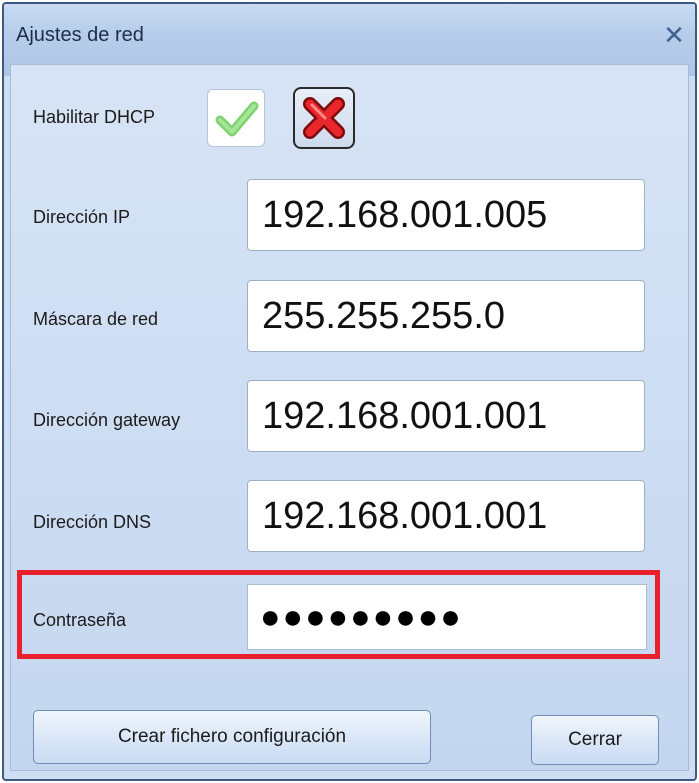 The image size is (699, 783). I want to click on disable-dhcp-button, so click(324, 118).